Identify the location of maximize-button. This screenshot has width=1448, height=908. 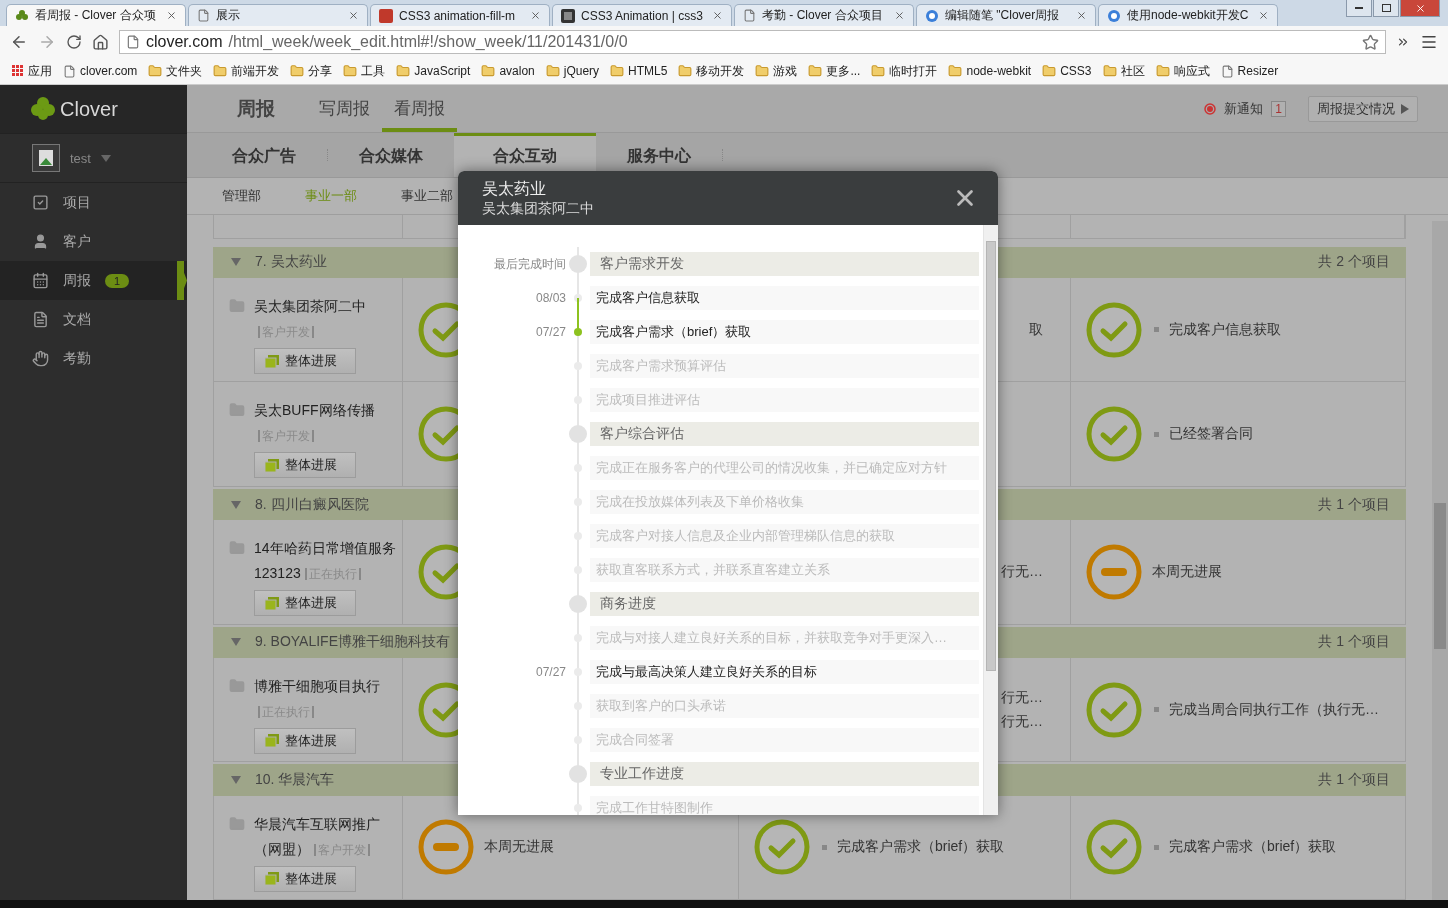
(1386, 8).